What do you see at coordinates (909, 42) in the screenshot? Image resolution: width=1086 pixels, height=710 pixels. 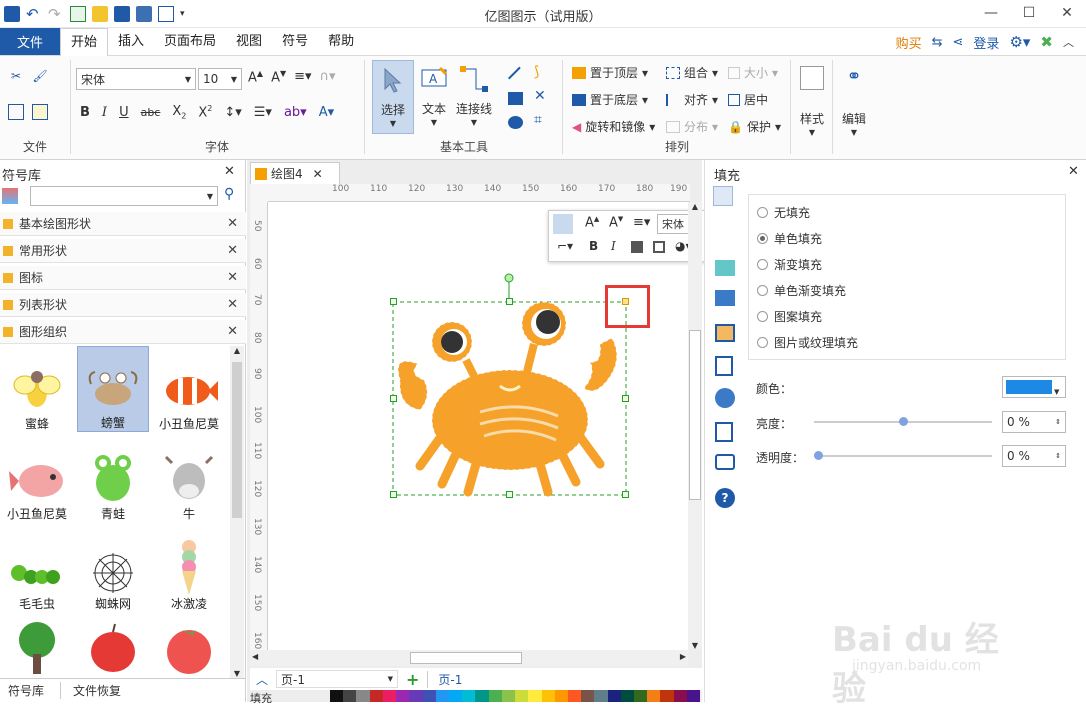 I see `buy-link: 购买` at bounding box center [909, 42].